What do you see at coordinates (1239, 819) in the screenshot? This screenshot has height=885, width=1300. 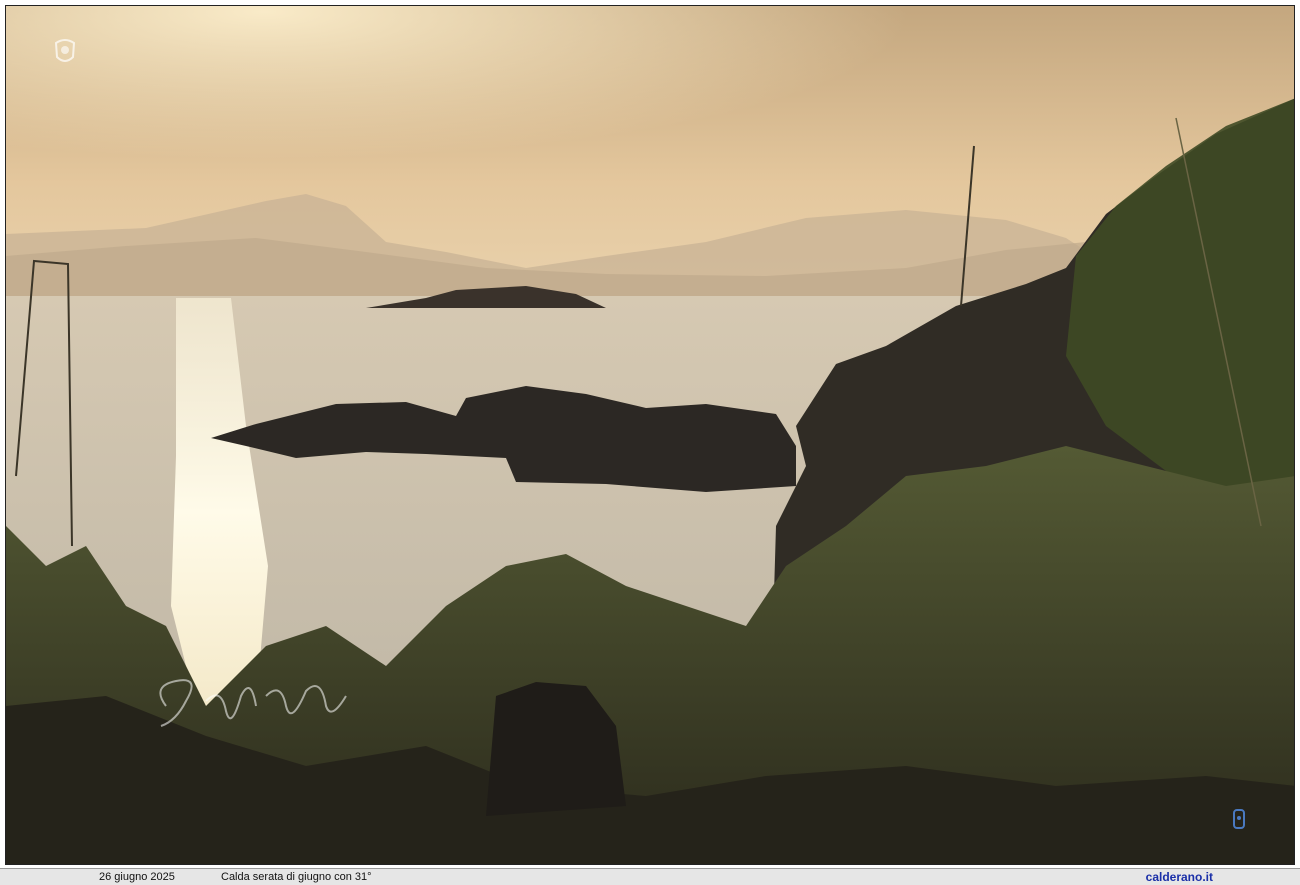 I see `small-crest-icon` at bounding box center [1239, 819].